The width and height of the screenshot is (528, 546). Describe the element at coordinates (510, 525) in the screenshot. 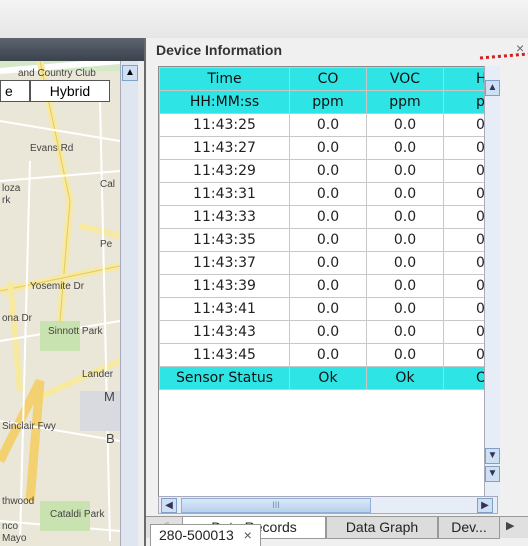

I see `tab-scroll-right-icon: ▶` at that location.